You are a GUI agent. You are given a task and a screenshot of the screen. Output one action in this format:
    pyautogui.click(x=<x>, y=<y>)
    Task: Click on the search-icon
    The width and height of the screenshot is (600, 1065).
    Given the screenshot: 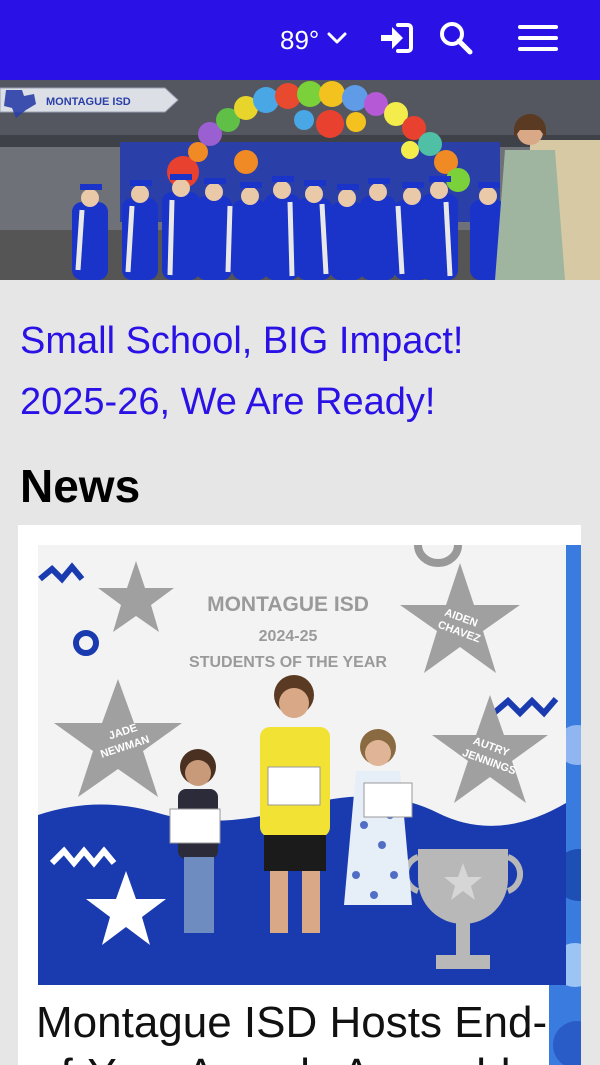 What is the action you would take?
    pyautogui.click(x=456, y=40)
    